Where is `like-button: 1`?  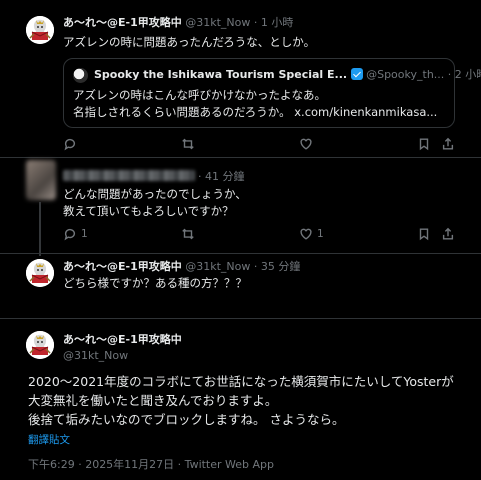 like-button: 1 is located at coordinates (311, 234).